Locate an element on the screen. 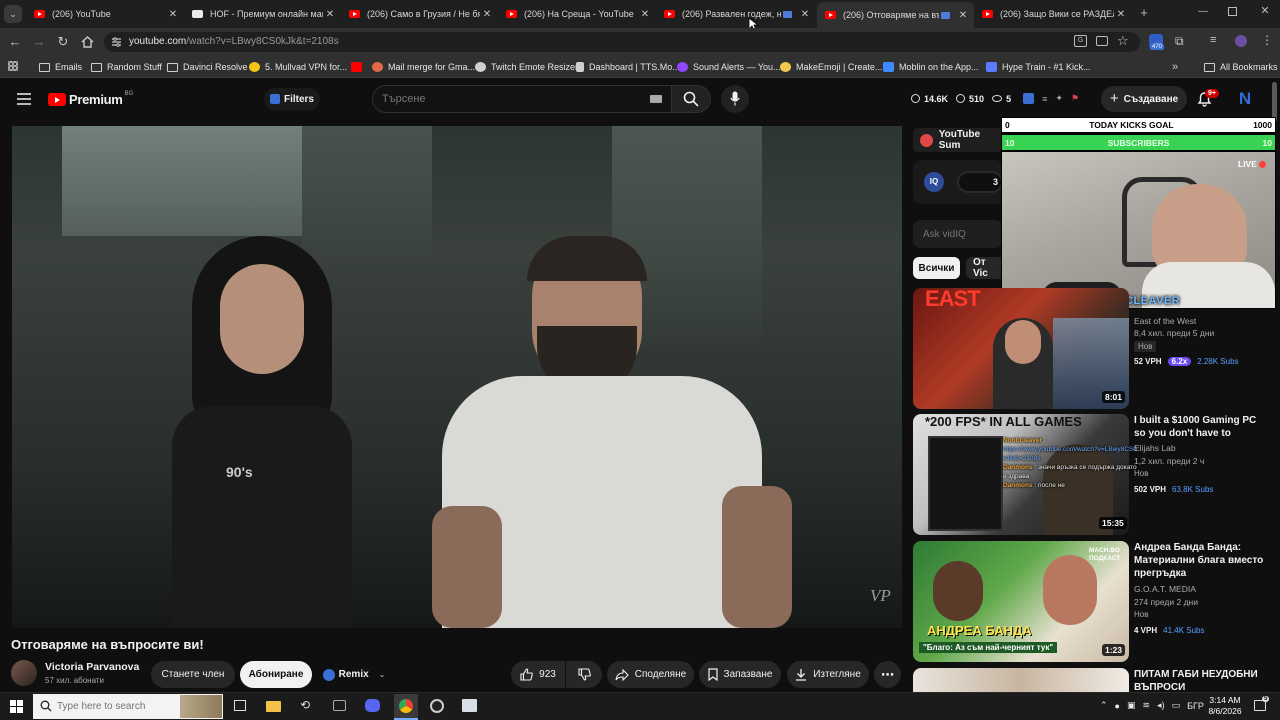 The width and height of the screenshot is (1280, 720). recommended-thumbnail-1: EAST is located at coordinates (1021, 348).